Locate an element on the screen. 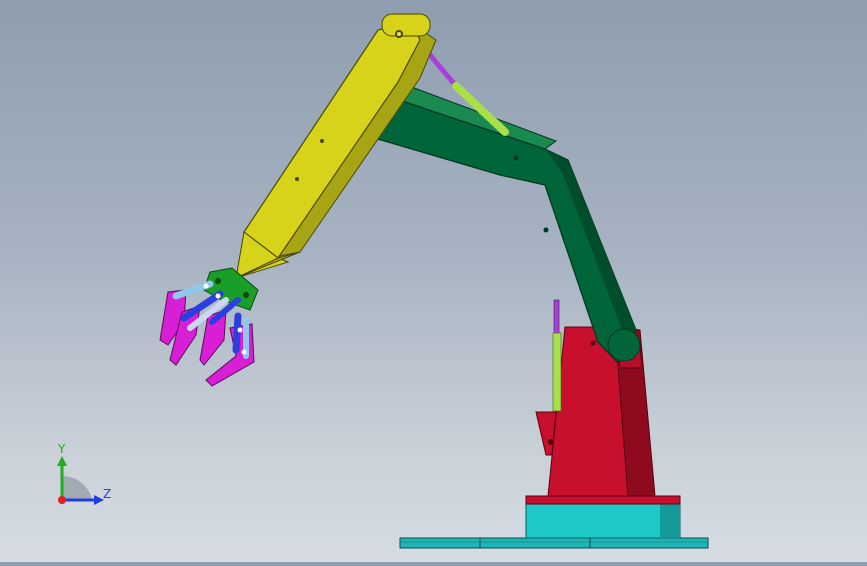 Image resolution: width=867 pixels, height=566 pixels. view-orientation-triad is located at coordinates (80, 480).